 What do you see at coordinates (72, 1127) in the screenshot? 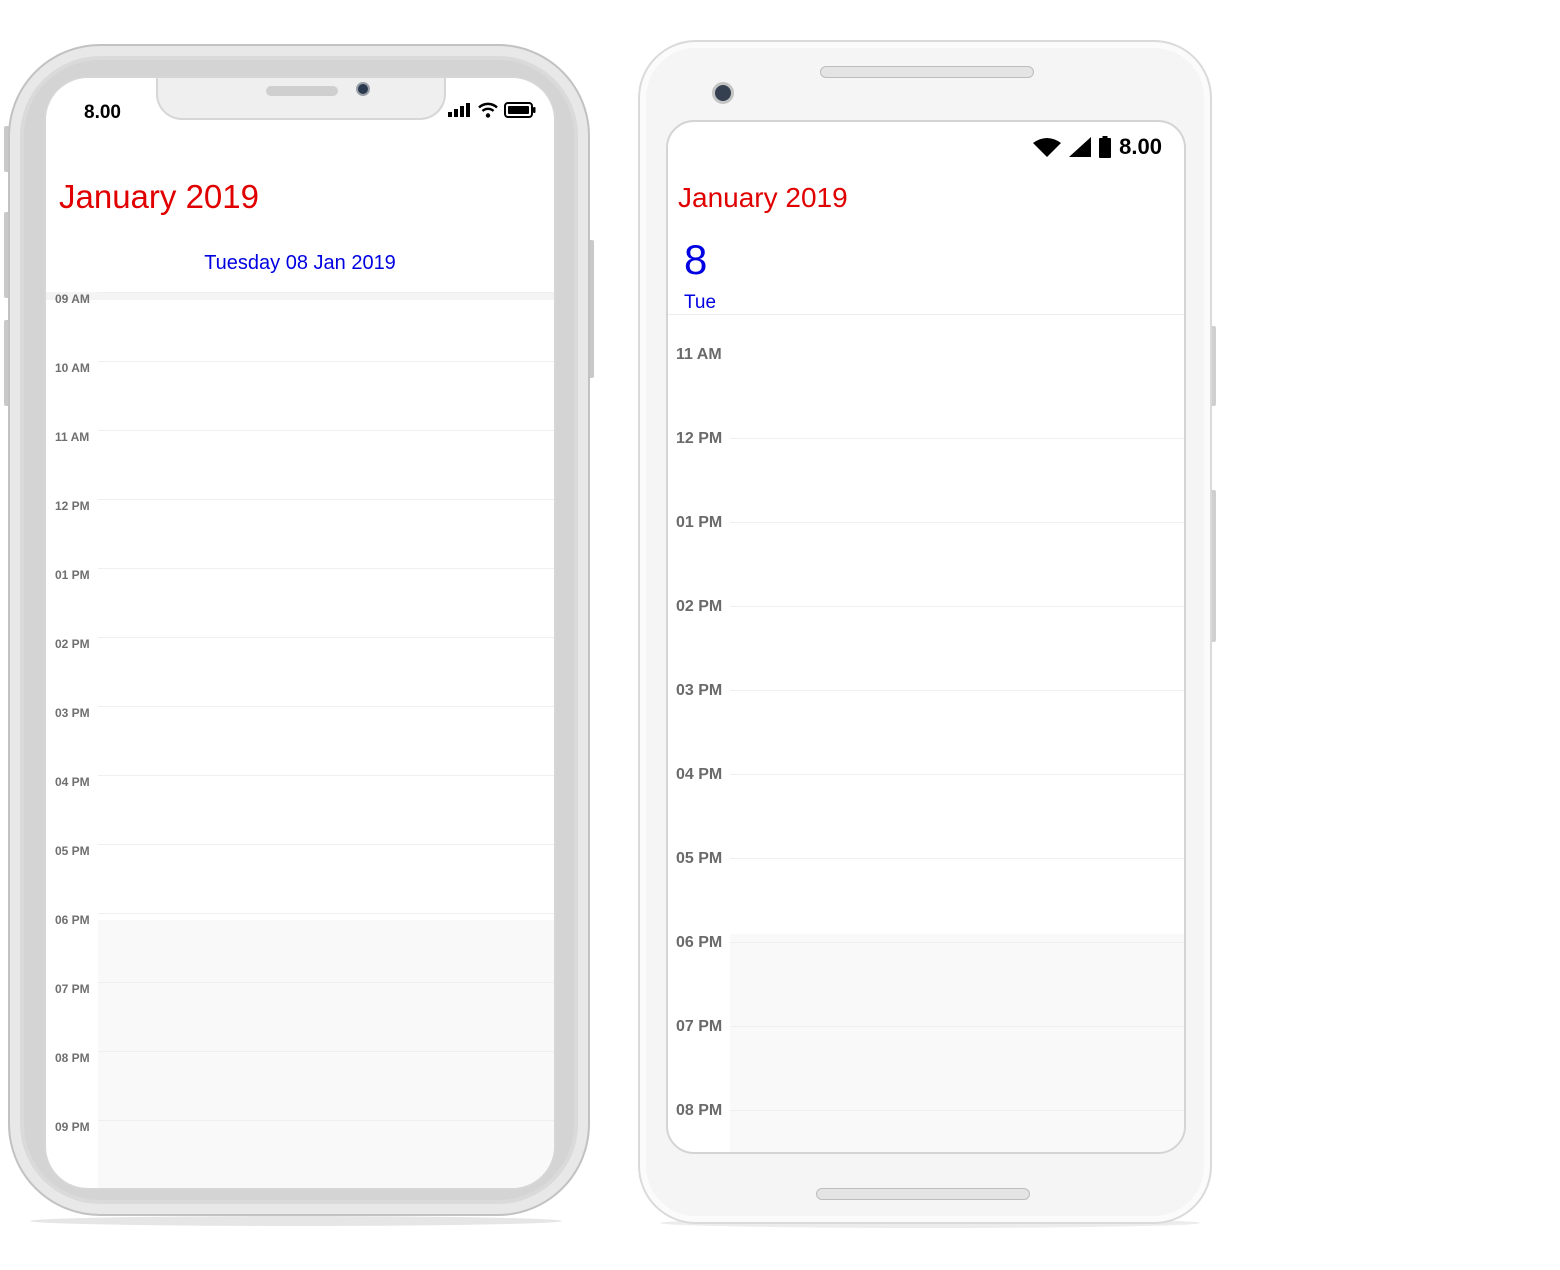
I see `time-label: 09 PM` at bounding box center [72, 1127].